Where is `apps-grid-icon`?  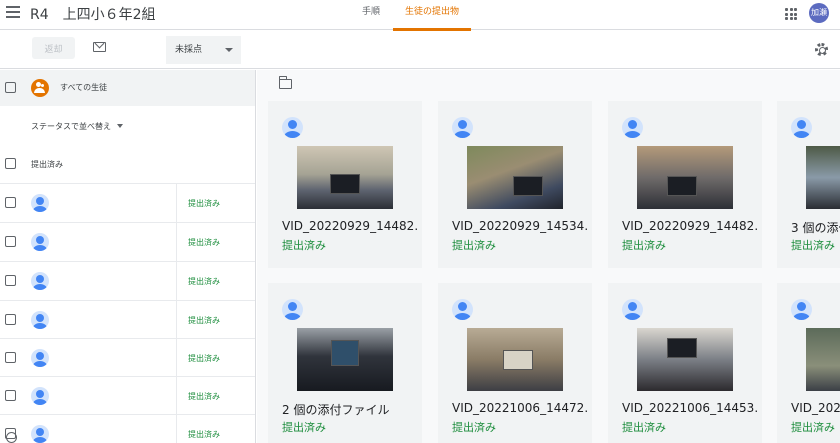
apps-grid-icon is located at coordinates (791, 14).